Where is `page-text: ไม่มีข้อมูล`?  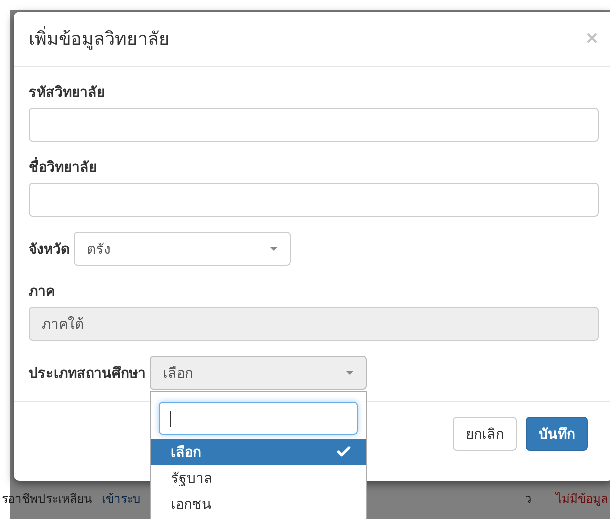
page-text: ไม่มีข้อมูล is located at coordinates (582, 499).